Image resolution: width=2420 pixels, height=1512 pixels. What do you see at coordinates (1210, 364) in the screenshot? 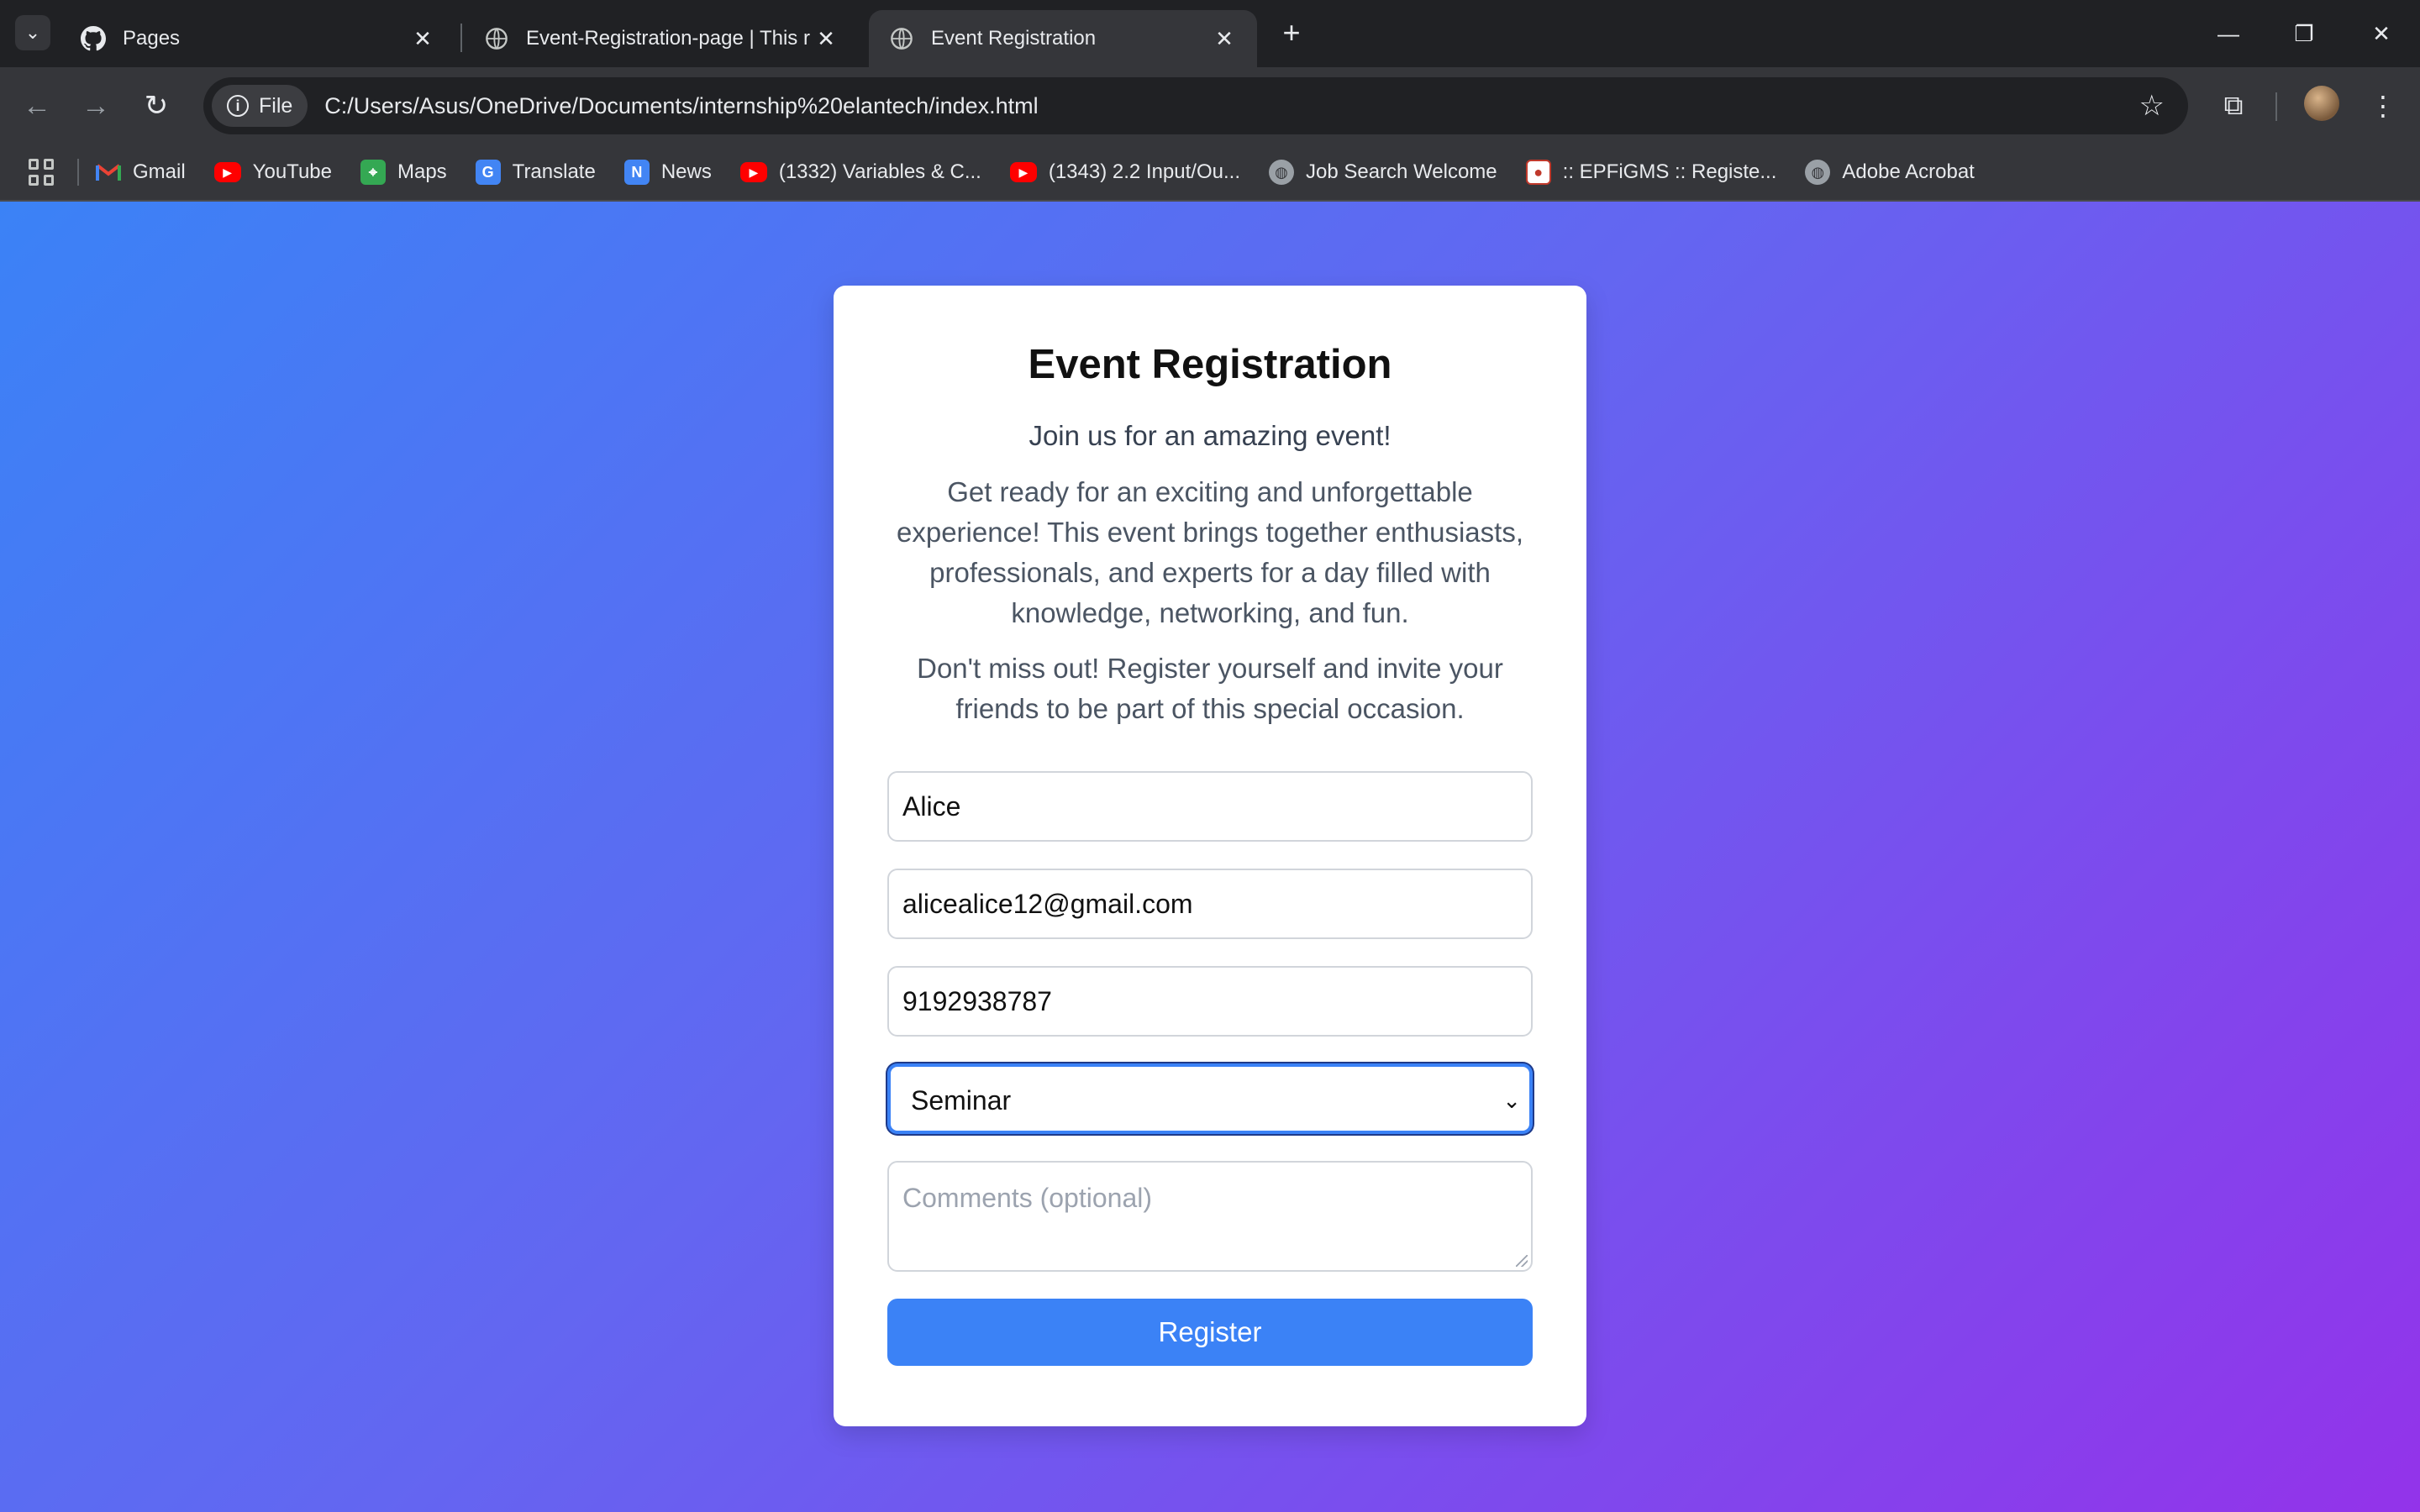
I see `page-title: Event Registration` at bounding box center [1210, 364].